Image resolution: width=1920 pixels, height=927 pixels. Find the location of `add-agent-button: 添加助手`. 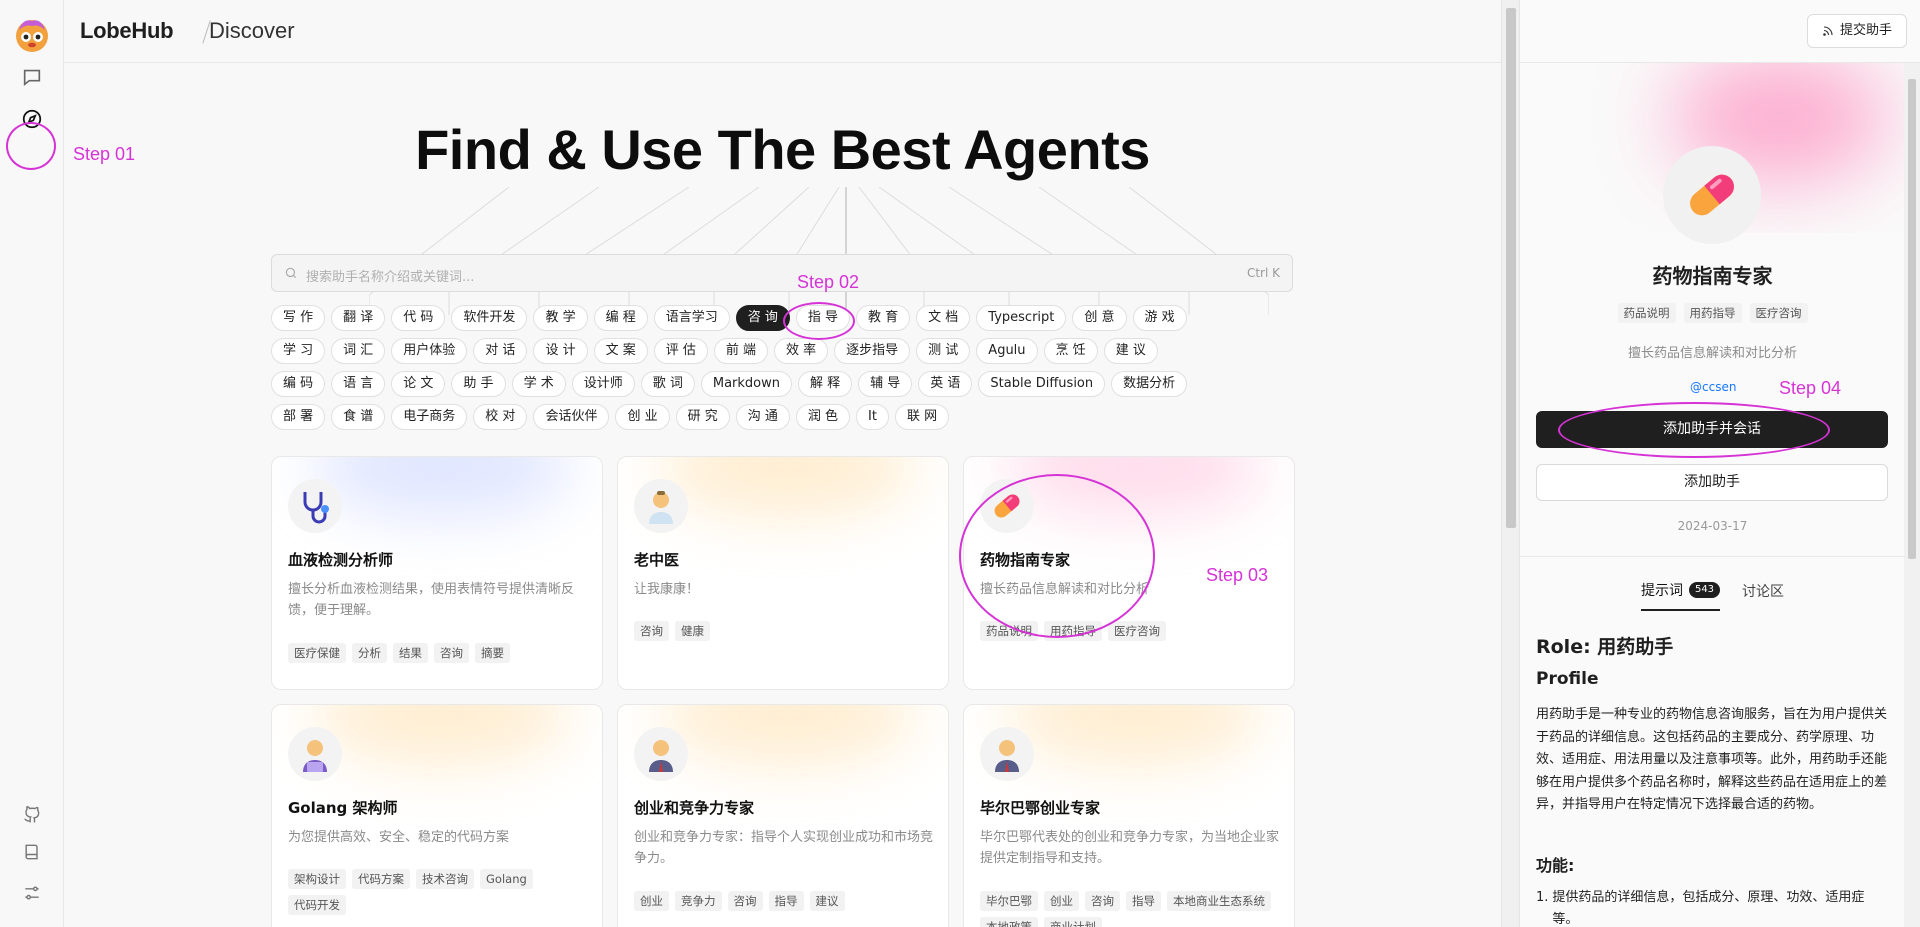

add-agent-button: 添加助手 is located at coordinates (1712, 482).